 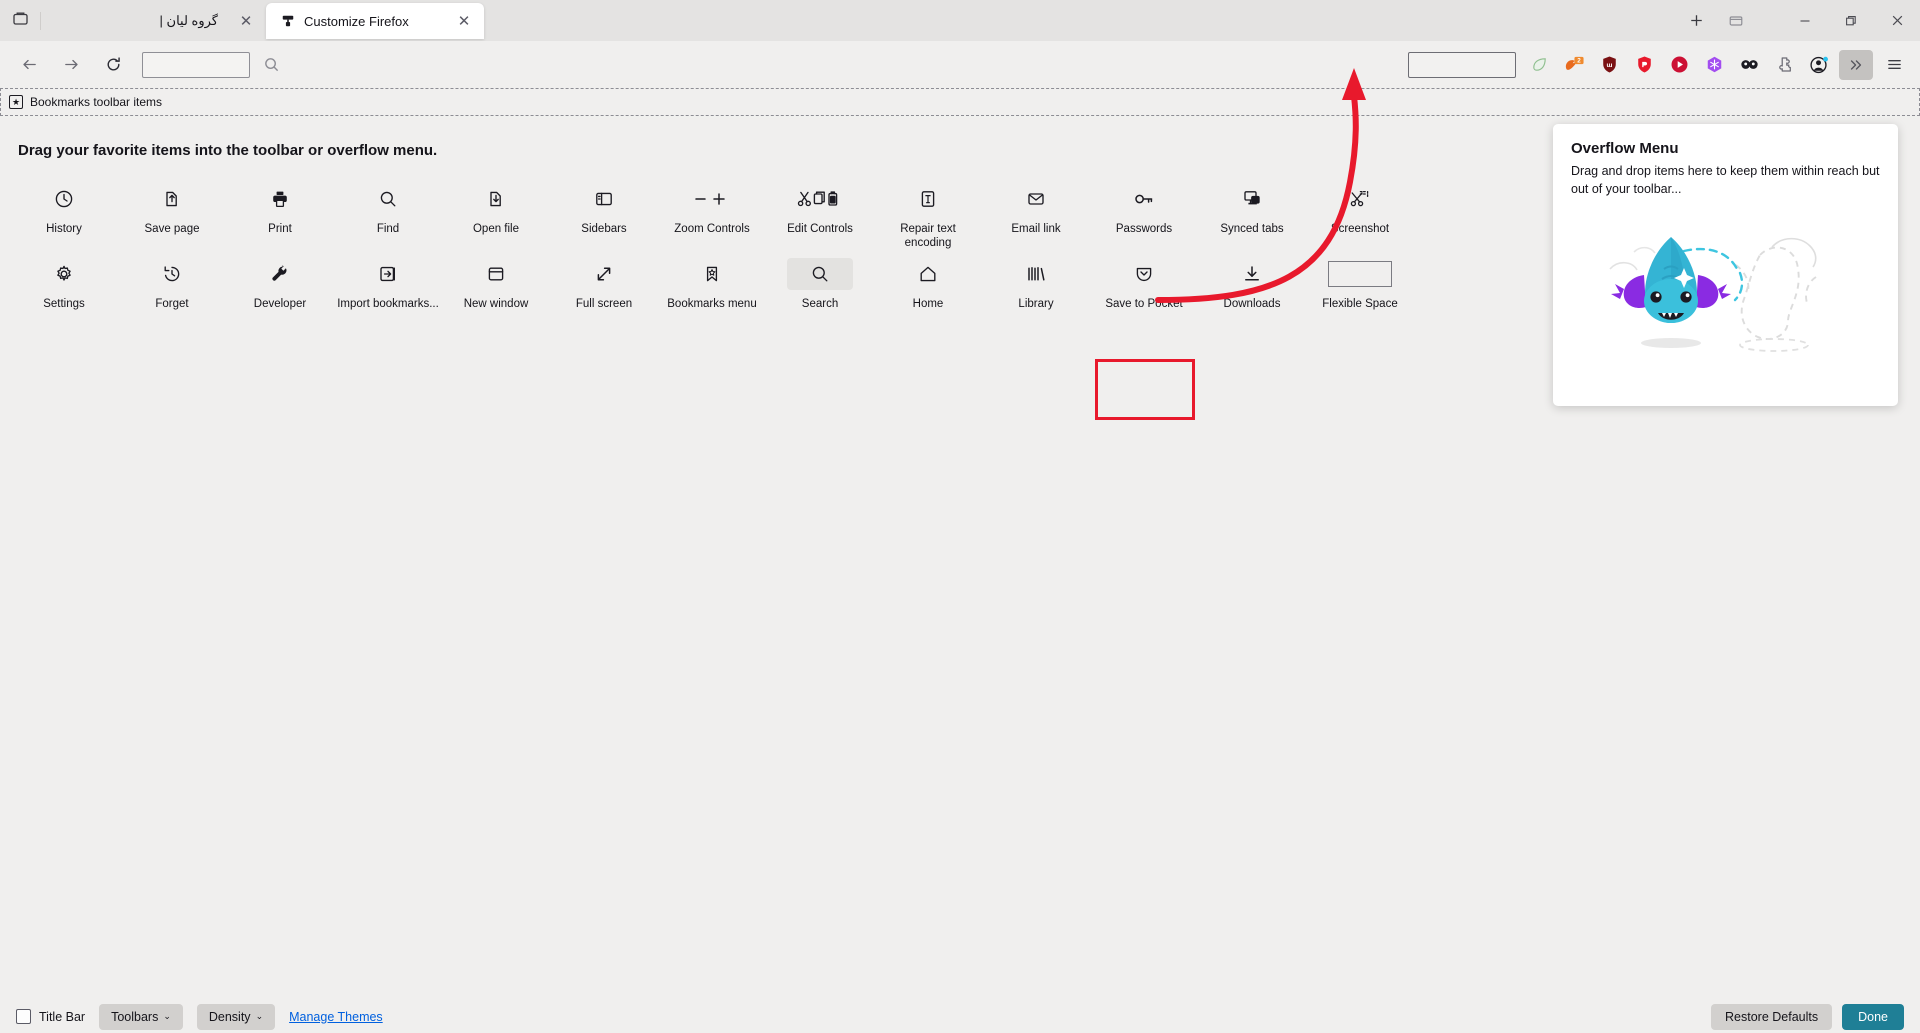 I want to click on gear-icon, so click(x=64, y=274).